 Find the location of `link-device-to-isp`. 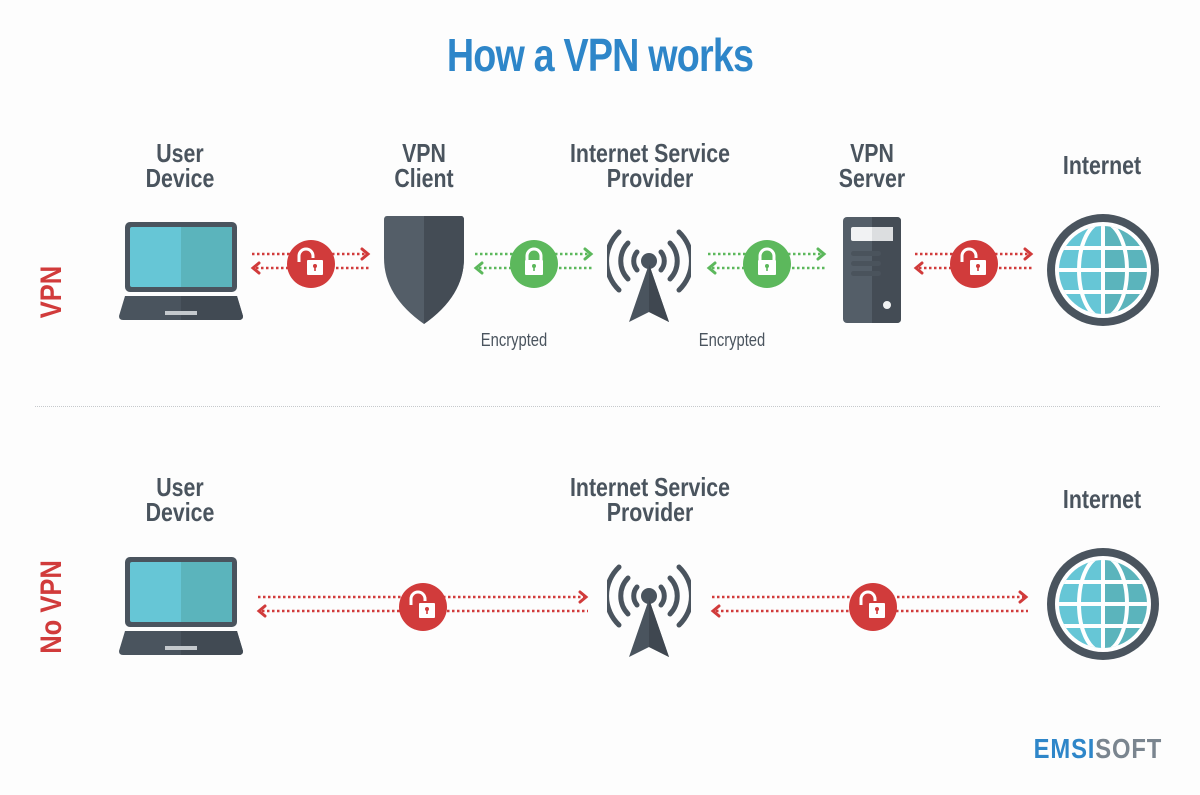

link-device-to-isp is located at coordinates (422, 607).